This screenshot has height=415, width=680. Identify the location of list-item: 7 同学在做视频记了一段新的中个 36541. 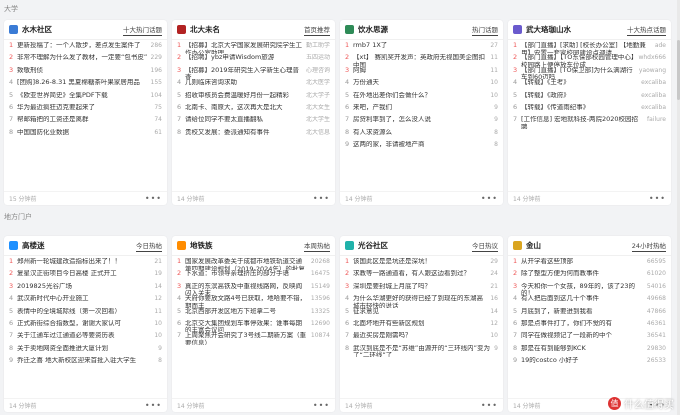
(589, 338).